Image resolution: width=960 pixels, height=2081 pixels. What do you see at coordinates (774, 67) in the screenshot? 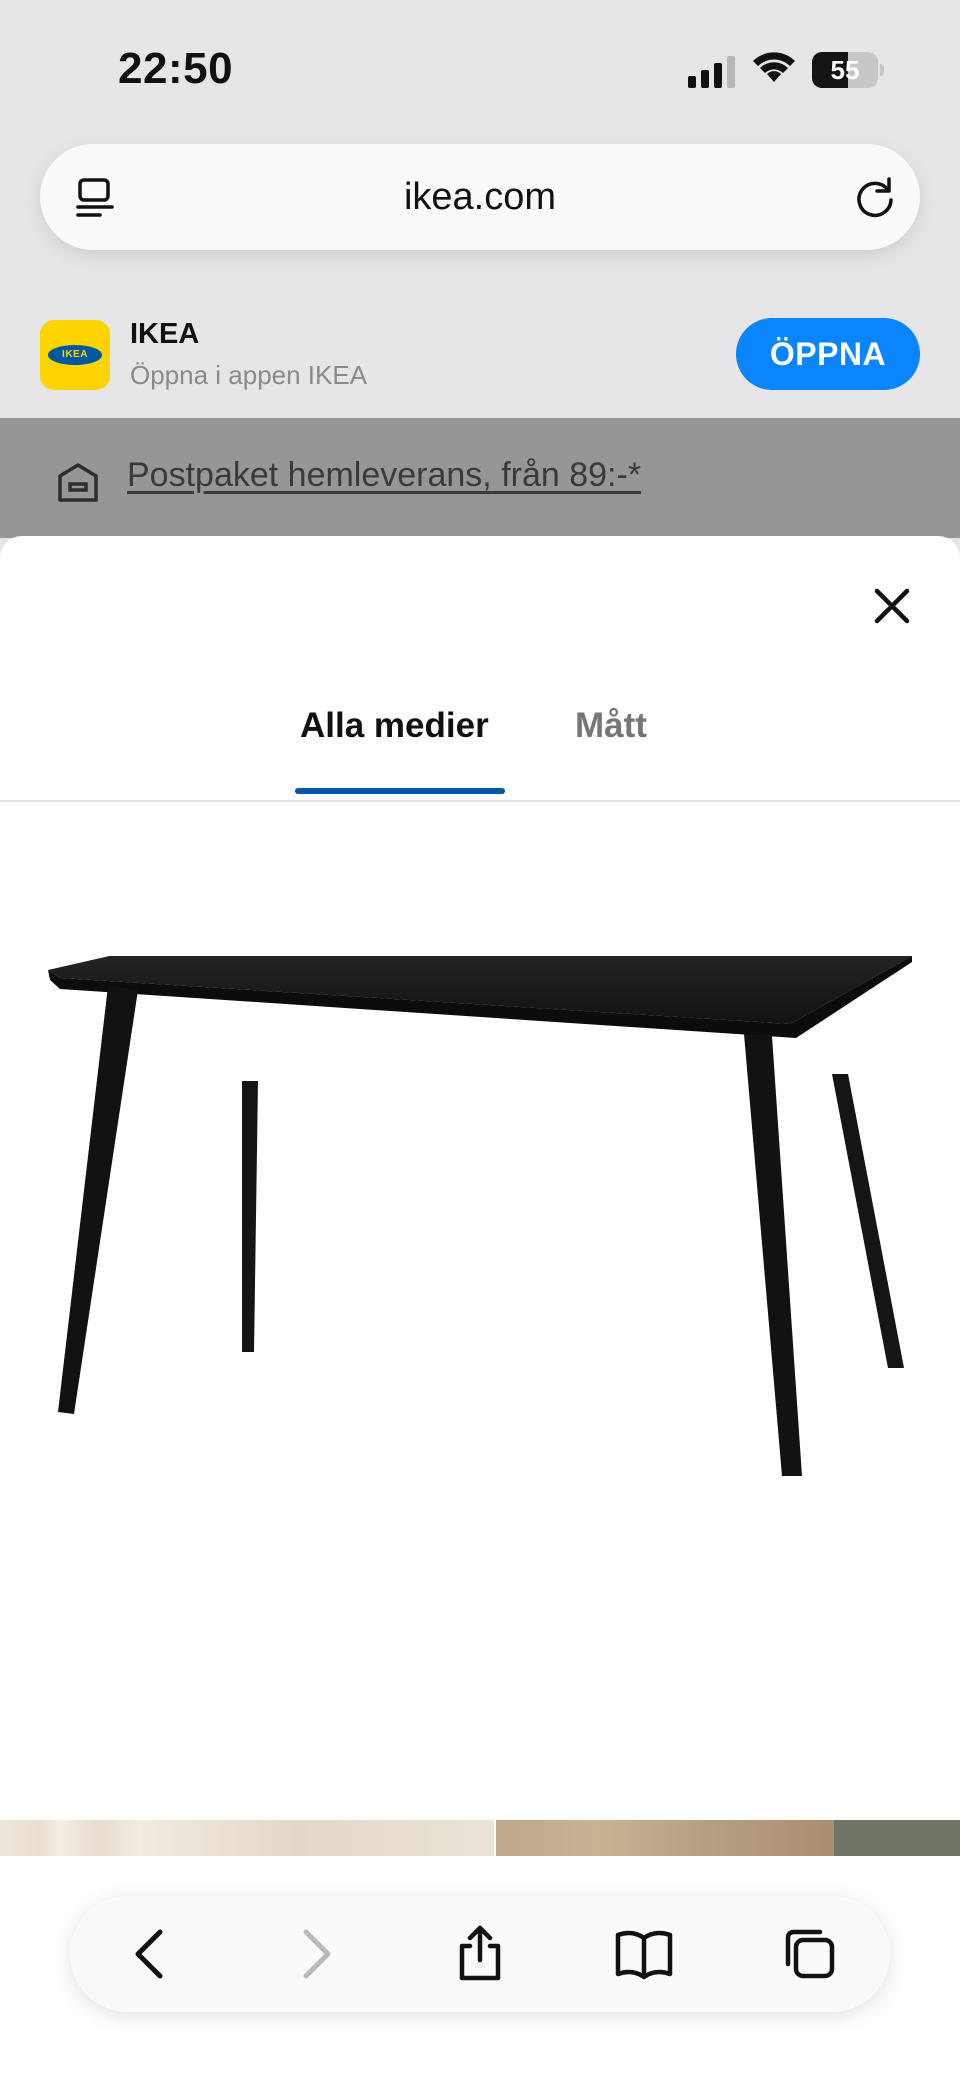
I see `wifi-icon` at bounding box center [774, 67].